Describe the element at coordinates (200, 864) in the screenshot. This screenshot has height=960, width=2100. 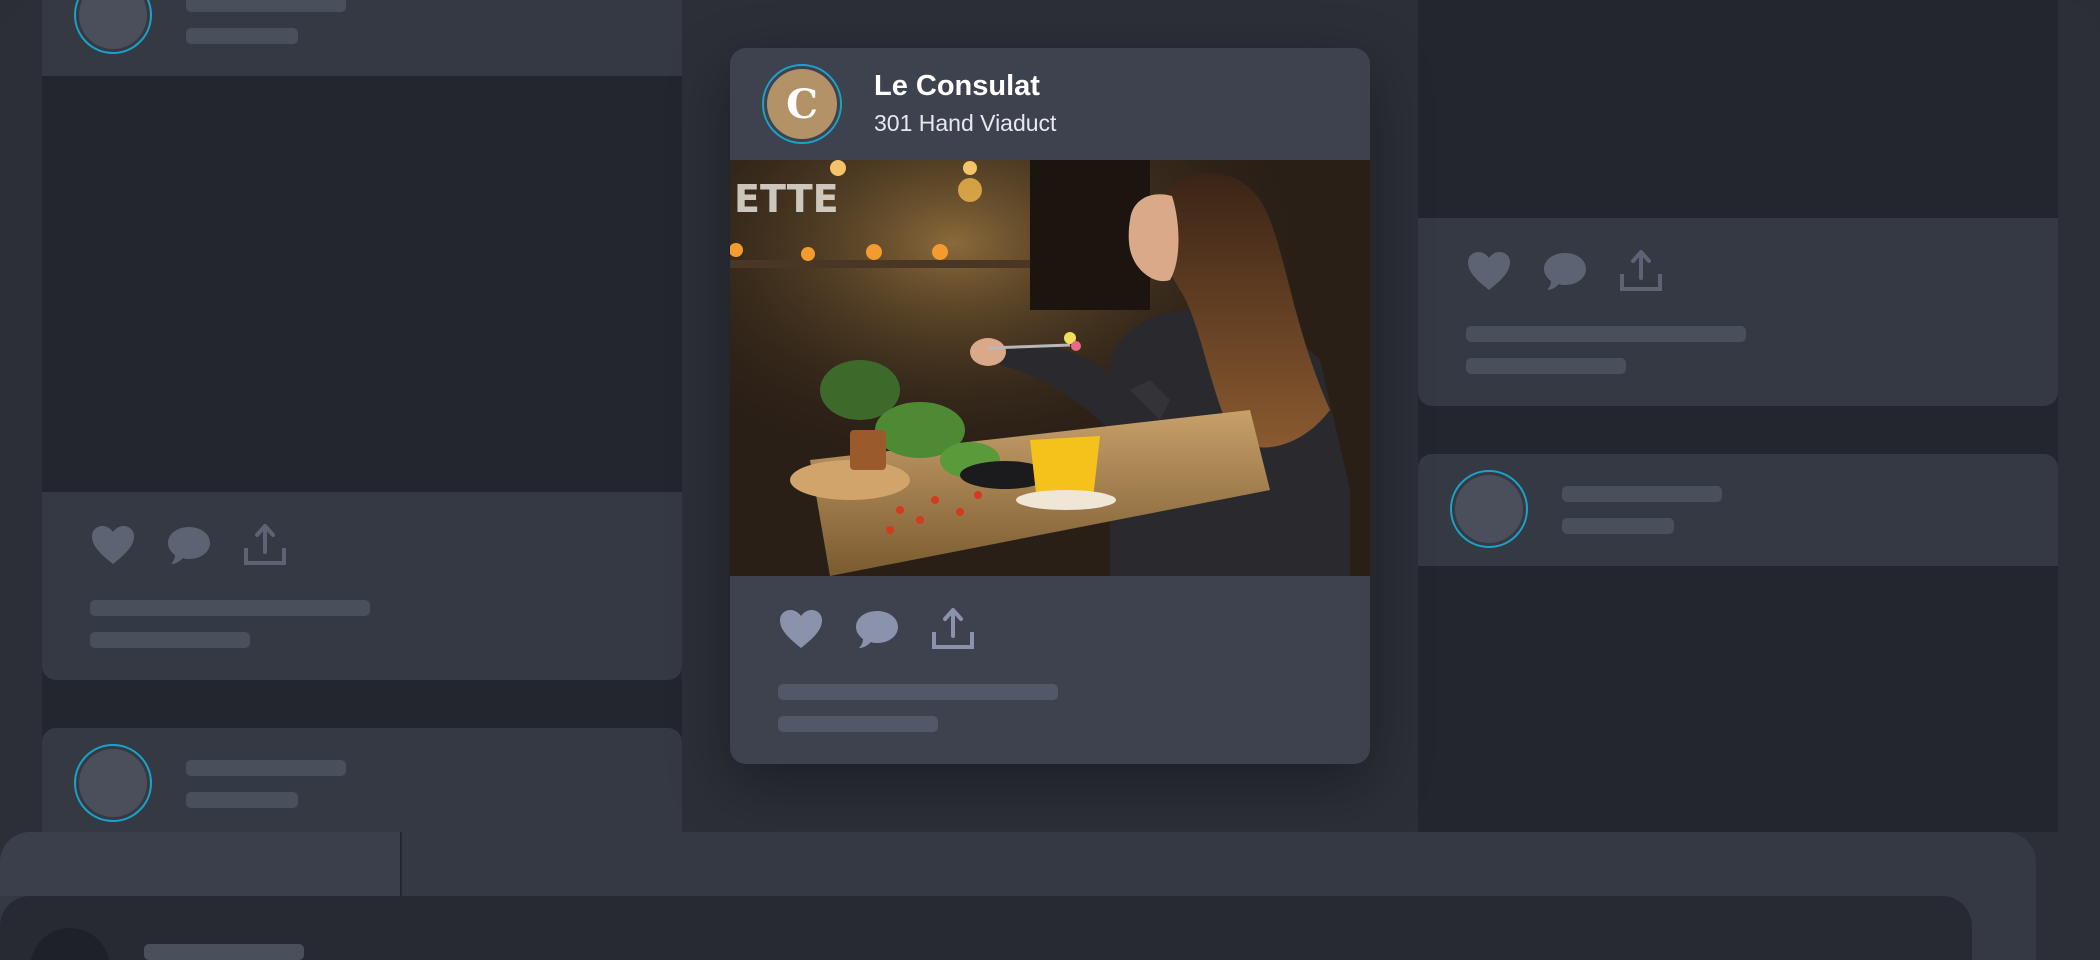
I see `bottom-panel-tab` at that location.